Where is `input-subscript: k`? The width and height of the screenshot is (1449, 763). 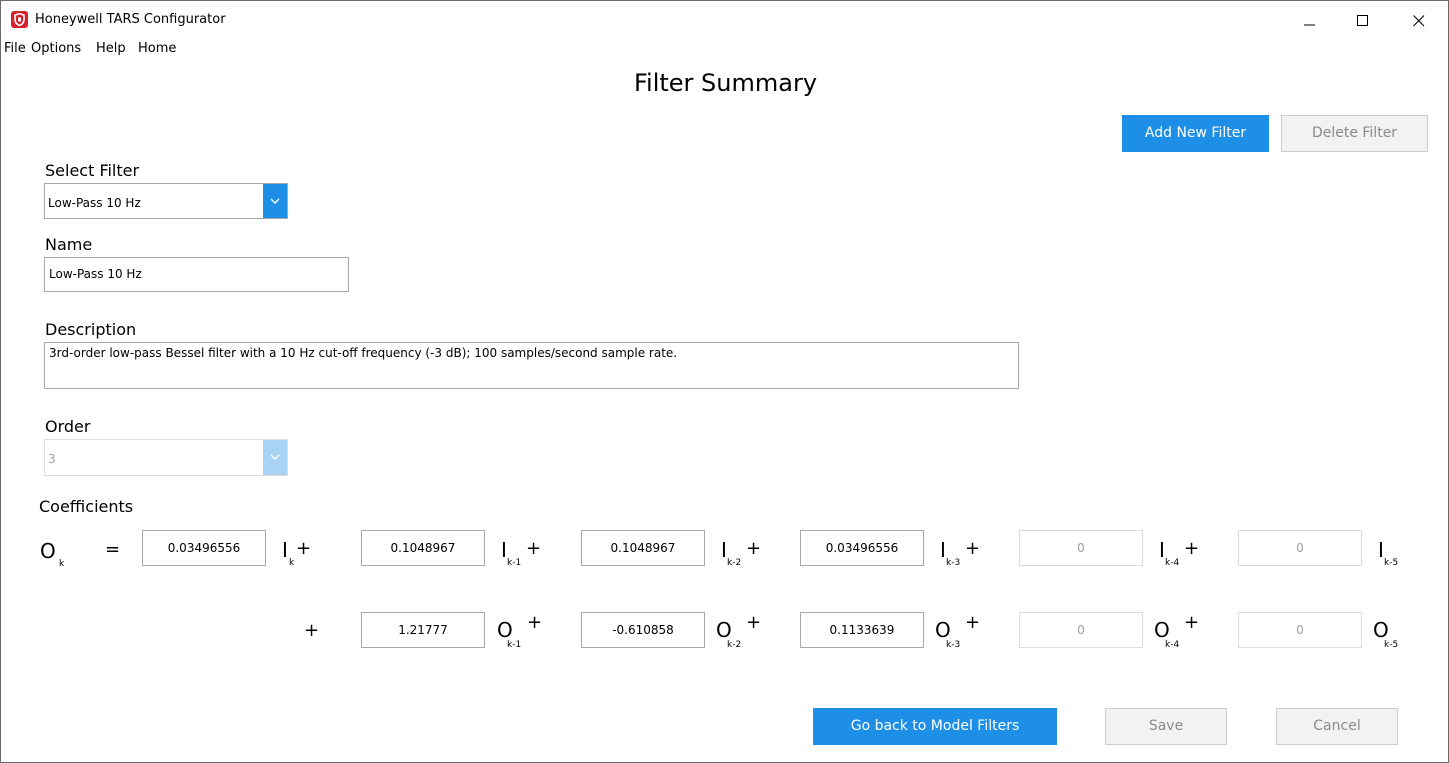
input-subscript: k is located at coordinates (292, 563).